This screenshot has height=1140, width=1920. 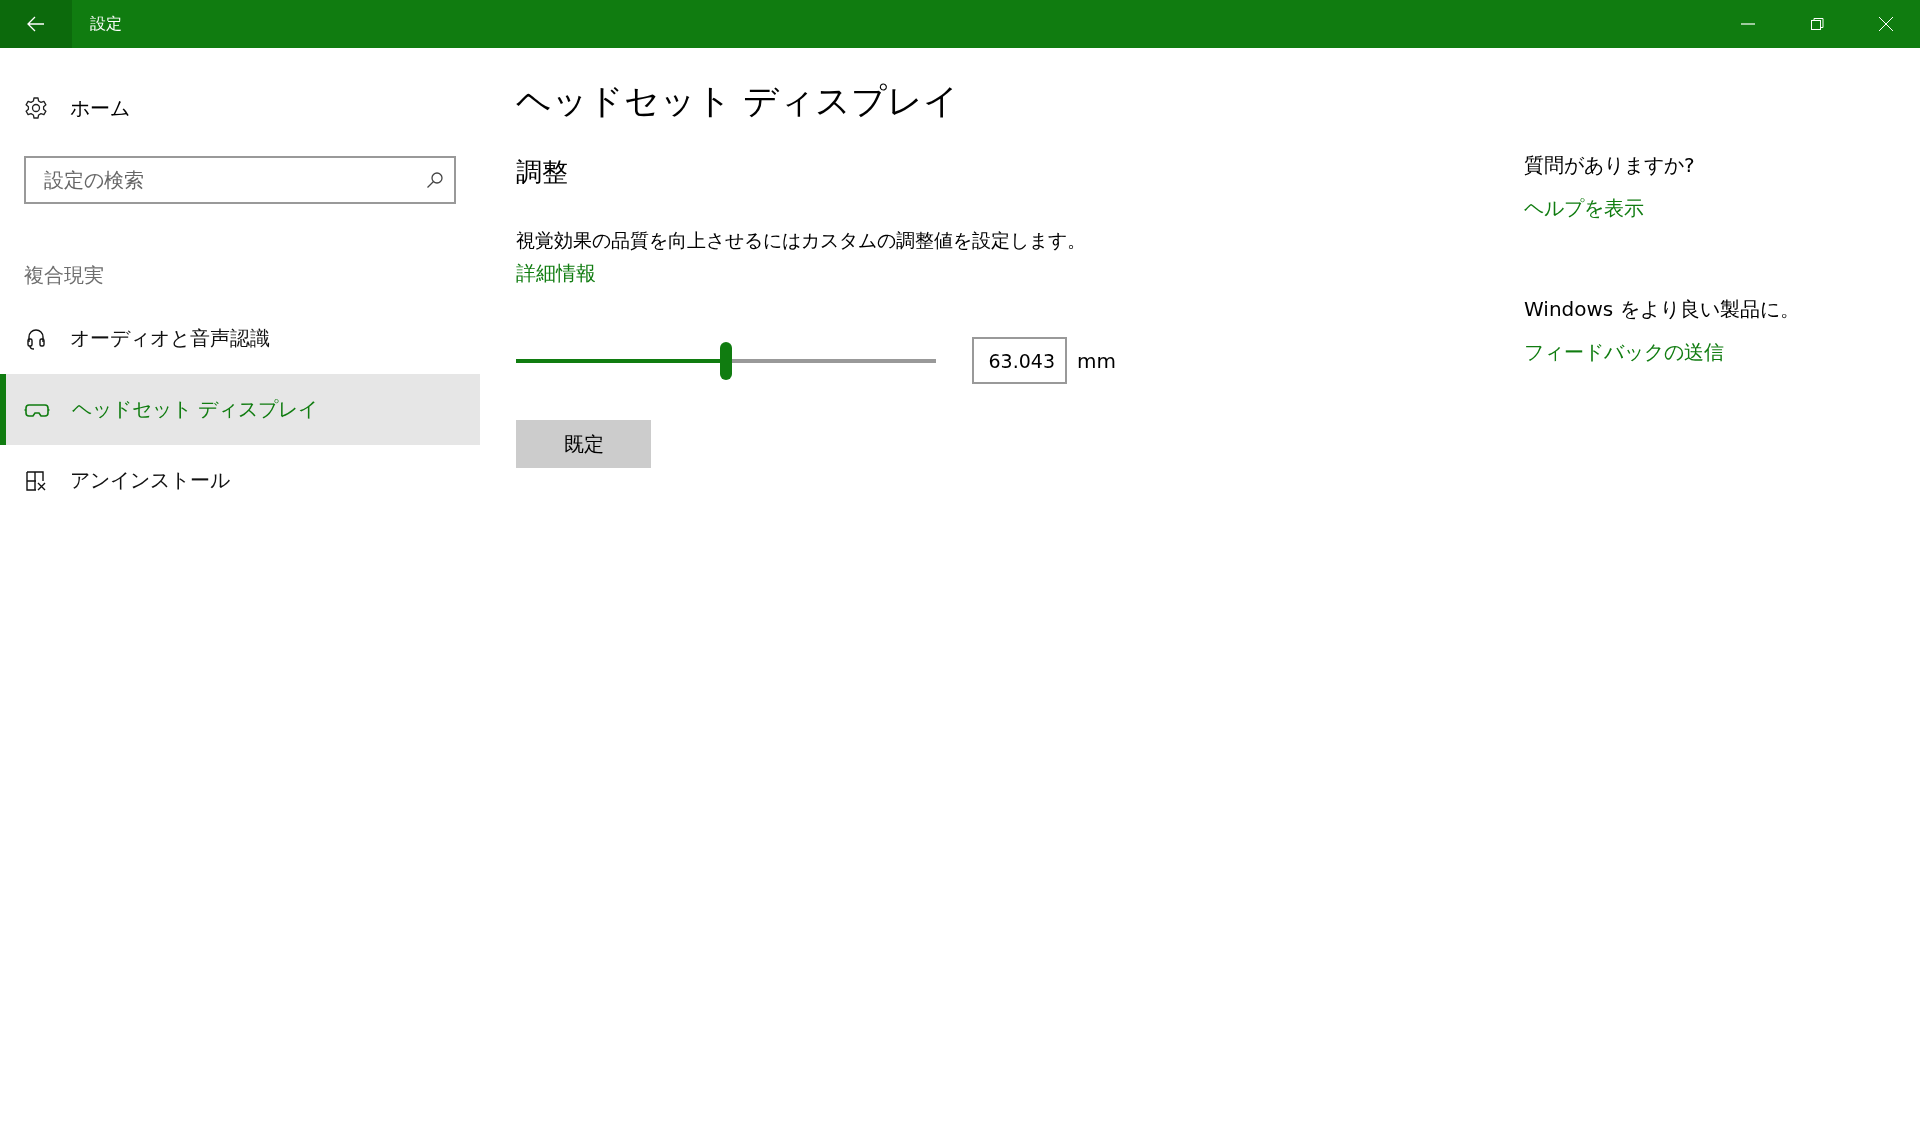 I want to click on unit-label: mm, so click(x=1096, y=360).